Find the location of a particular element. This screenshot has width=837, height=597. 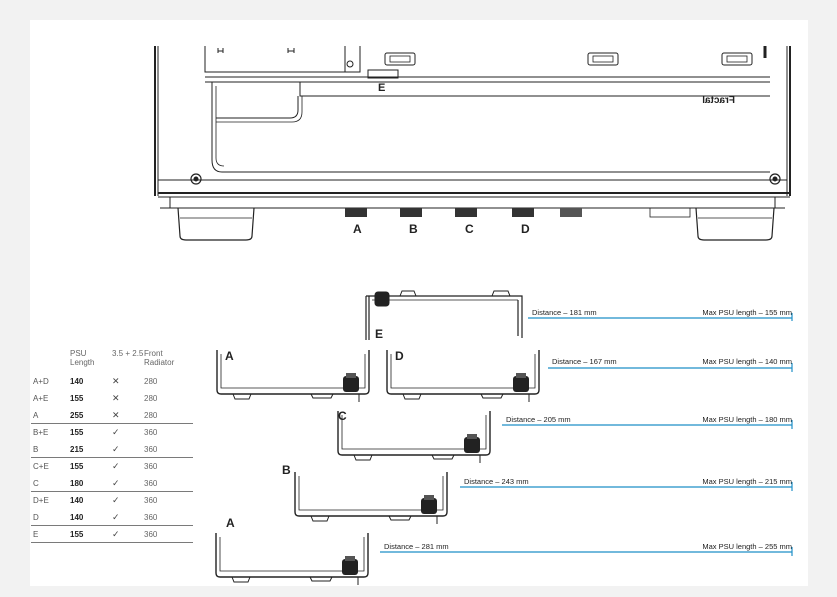

mount-a-max-psu: Max PSU length – 255 mm is located at coordinates (747, 546).